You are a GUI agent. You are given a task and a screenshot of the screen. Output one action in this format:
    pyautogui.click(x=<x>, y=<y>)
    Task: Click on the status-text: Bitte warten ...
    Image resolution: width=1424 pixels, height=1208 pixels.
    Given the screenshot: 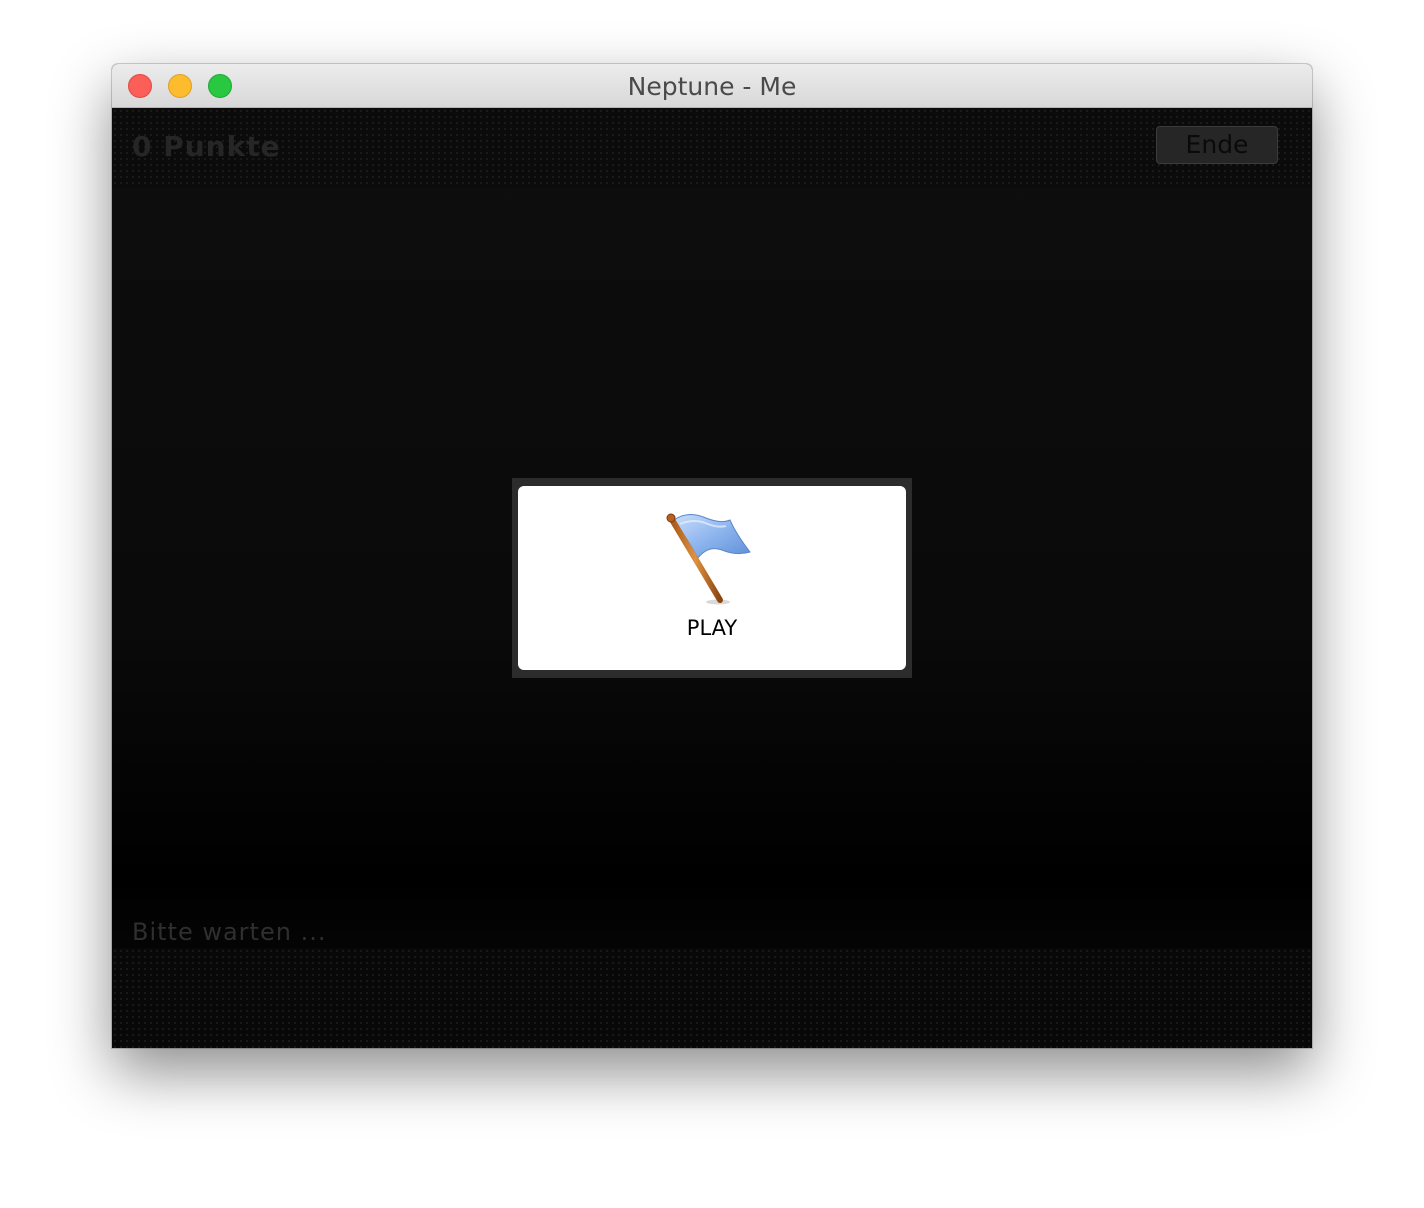 What is the action you would take?
    pyautogui.click(x=229, y=932)
    